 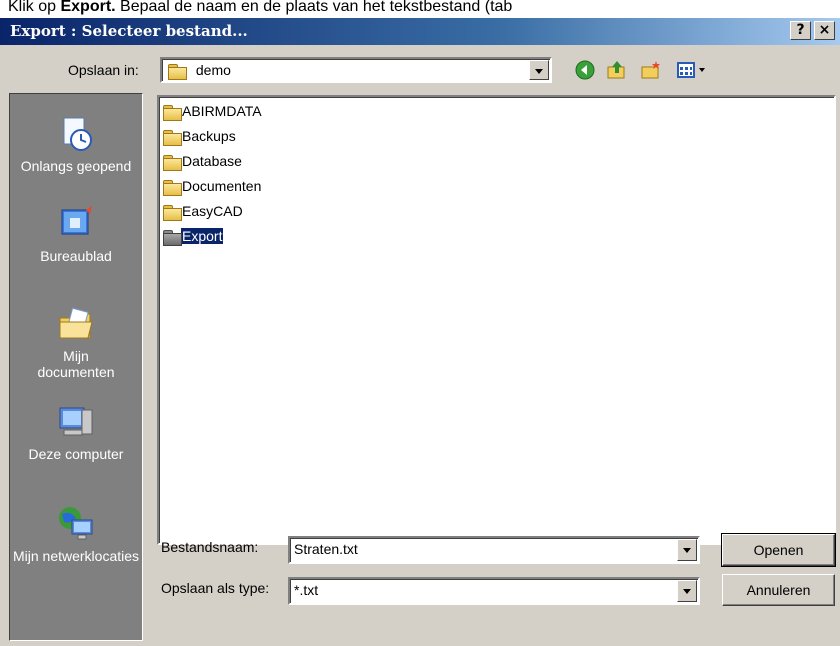 I want to click on place-my-computer: Deze computer, so click(x=76, y=432).